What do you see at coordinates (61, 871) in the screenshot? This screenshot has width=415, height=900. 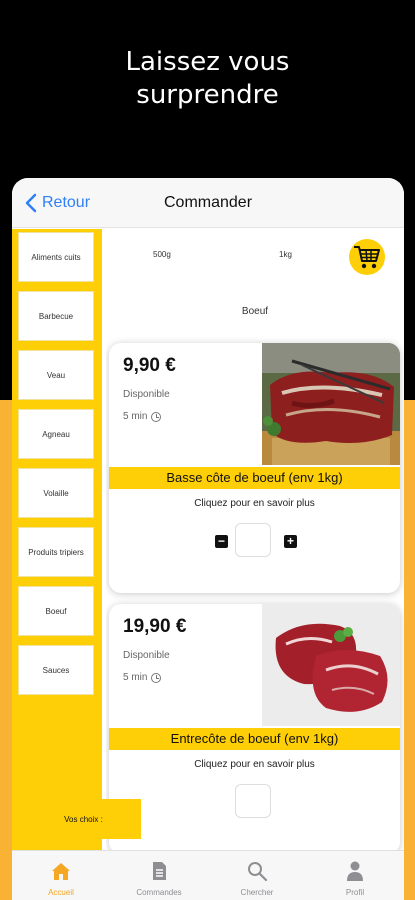 I see `home-icon` at bounding box center [61, 871].